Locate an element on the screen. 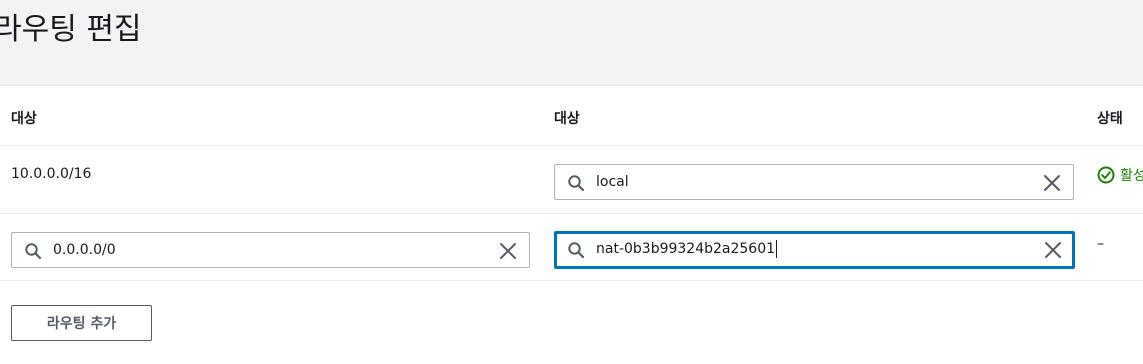 This screenshot has width=1143, height=364. column-header-destination: 대상 is located at coordinates (24, 119).